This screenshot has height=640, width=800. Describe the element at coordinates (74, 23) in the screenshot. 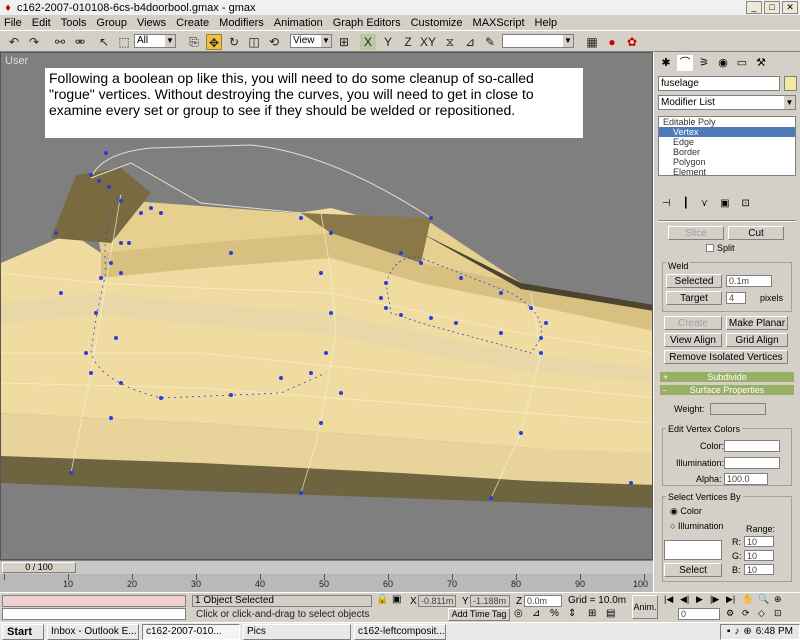

I see `menu-tools: Tools` at that location.